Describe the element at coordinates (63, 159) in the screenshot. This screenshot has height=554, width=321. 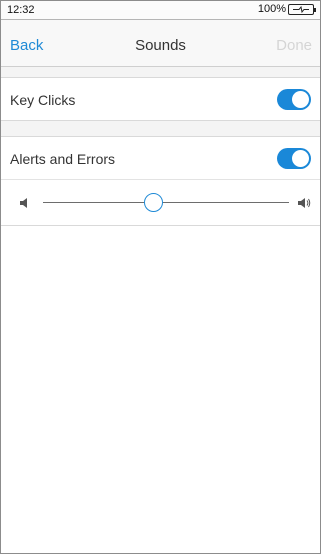
I see `alerts-and-errors-label: Alerts and Errors` at that location.